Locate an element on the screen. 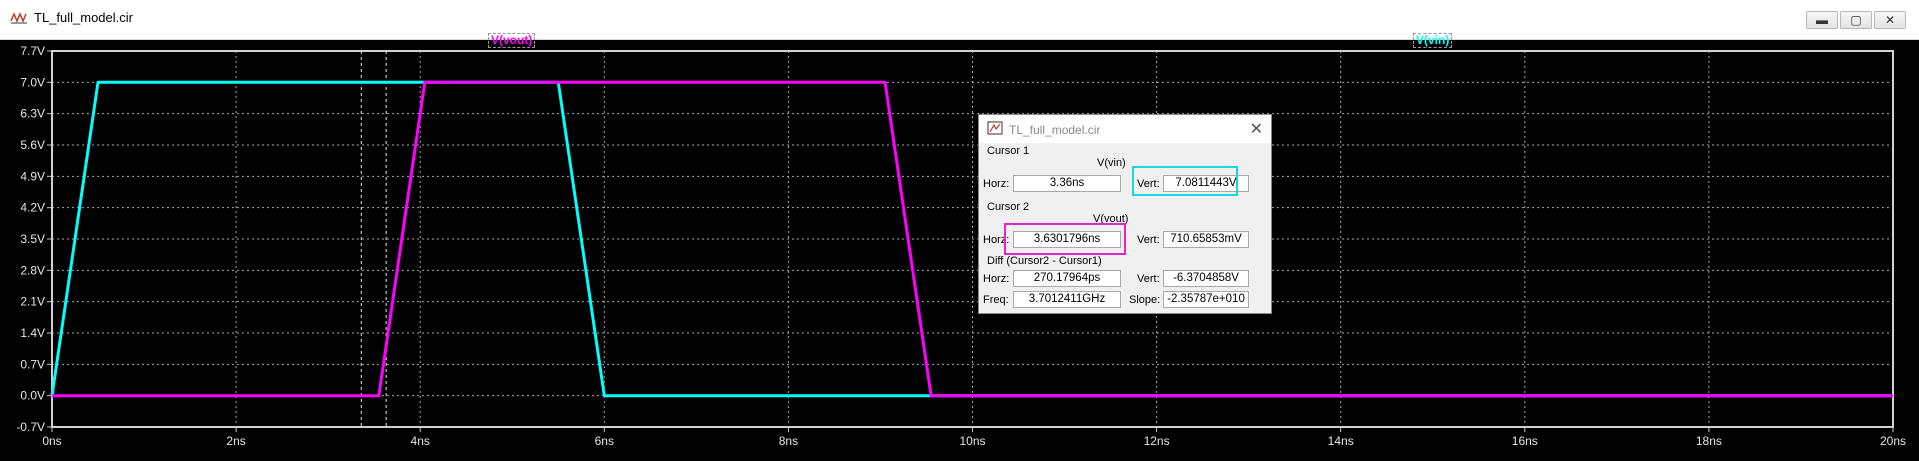 Image resolution: width=1919 pixels, height=461 pixels. diff-vert-label: Vert: is located at coordinates (1148, 279).